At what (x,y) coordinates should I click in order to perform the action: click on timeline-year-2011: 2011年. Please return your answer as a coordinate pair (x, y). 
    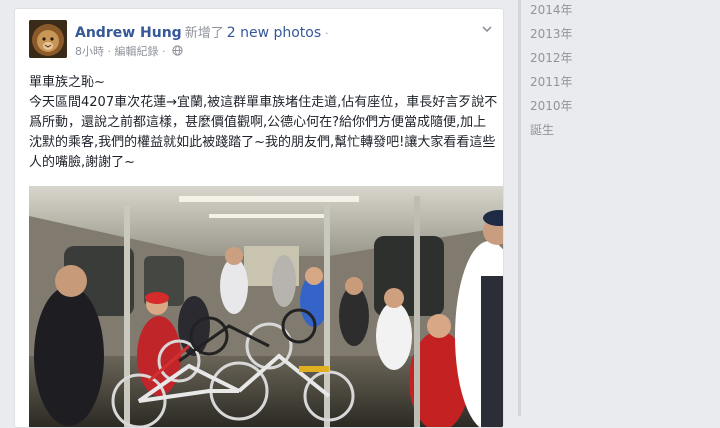
    Looking at the image, I should click on (551, 84).